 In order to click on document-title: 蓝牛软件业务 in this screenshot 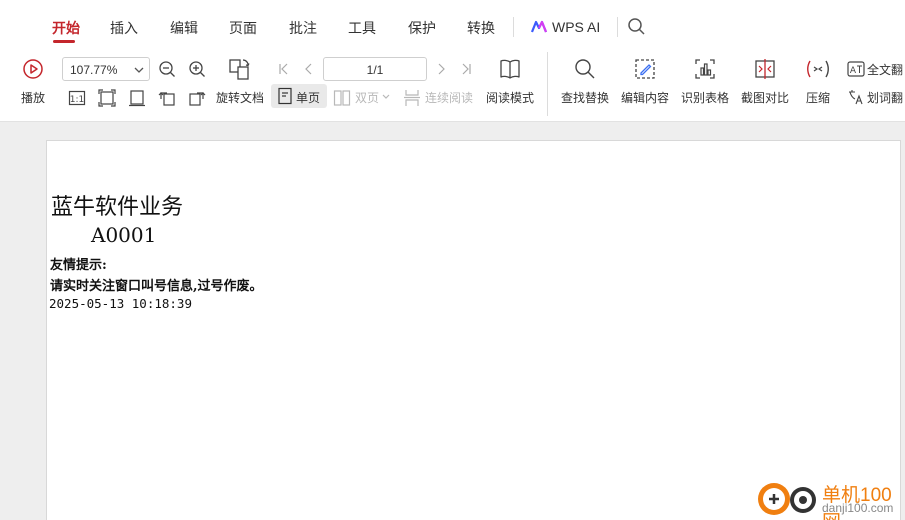, I will do `click(117, 207)`.